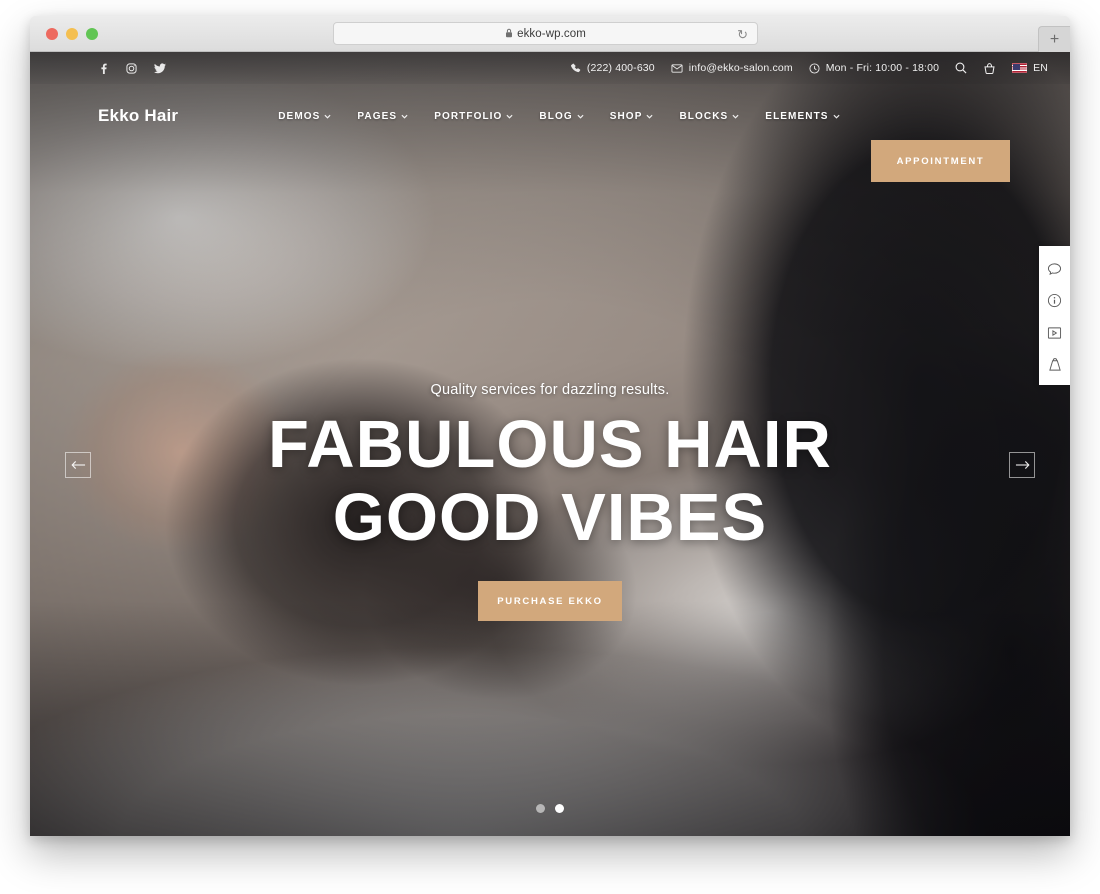  I want to click on hours-text: Mon - Fri: 10:00 - 18:00, so click(882, 68).